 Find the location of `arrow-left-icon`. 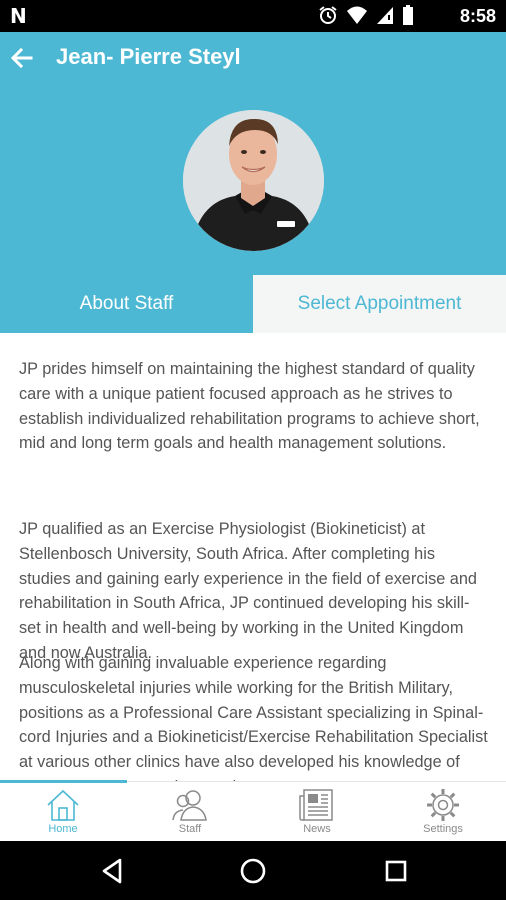

arrow-left-icon is located at coordinates (21, 58).